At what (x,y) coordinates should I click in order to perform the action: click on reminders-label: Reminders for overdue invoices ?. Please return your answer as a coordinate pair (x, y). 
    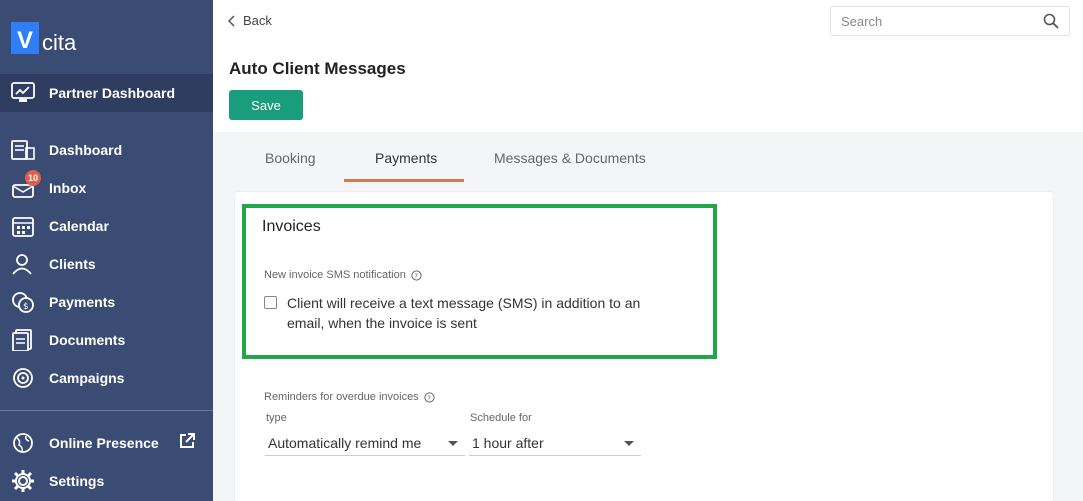
    Looking at the image, I should click on (349, 397).